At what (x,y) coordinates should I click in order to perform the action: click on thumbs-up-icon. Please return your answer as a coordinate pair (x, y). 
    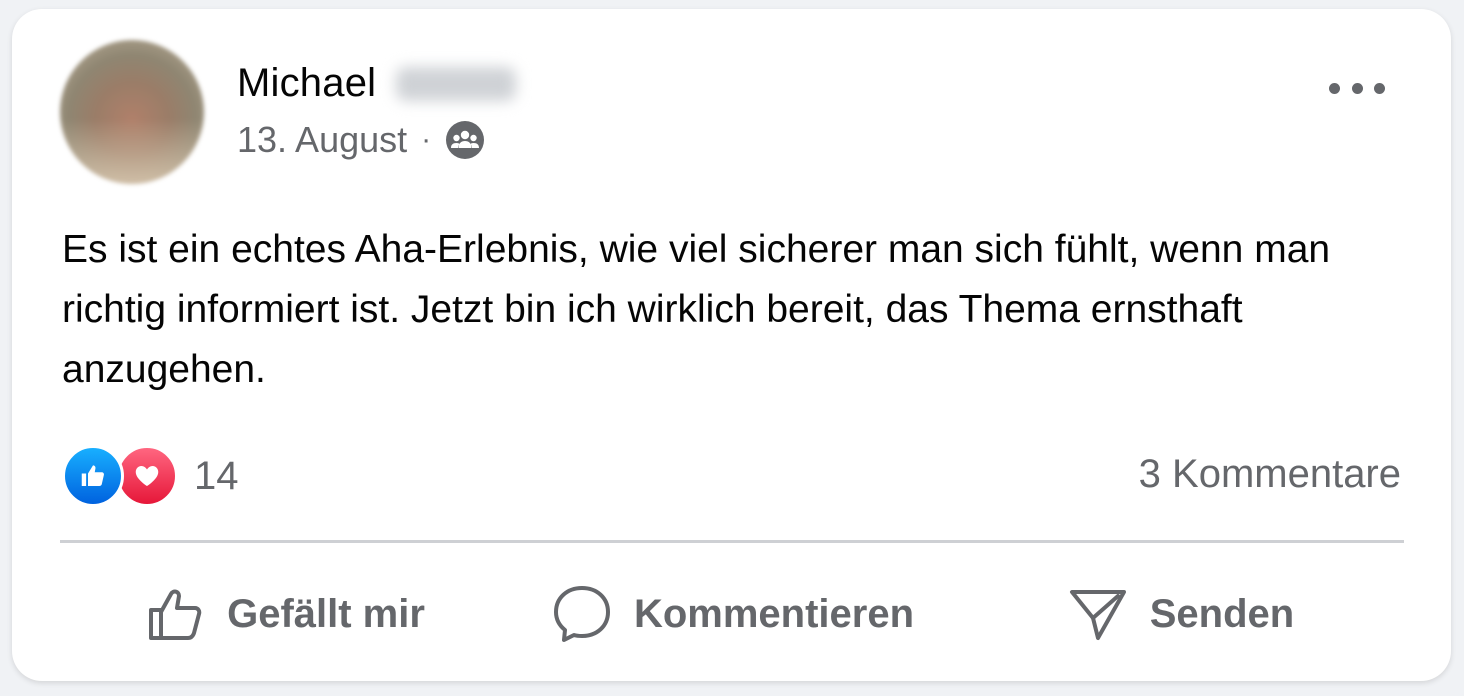
    Looking at the image, I should click on (175, 614).